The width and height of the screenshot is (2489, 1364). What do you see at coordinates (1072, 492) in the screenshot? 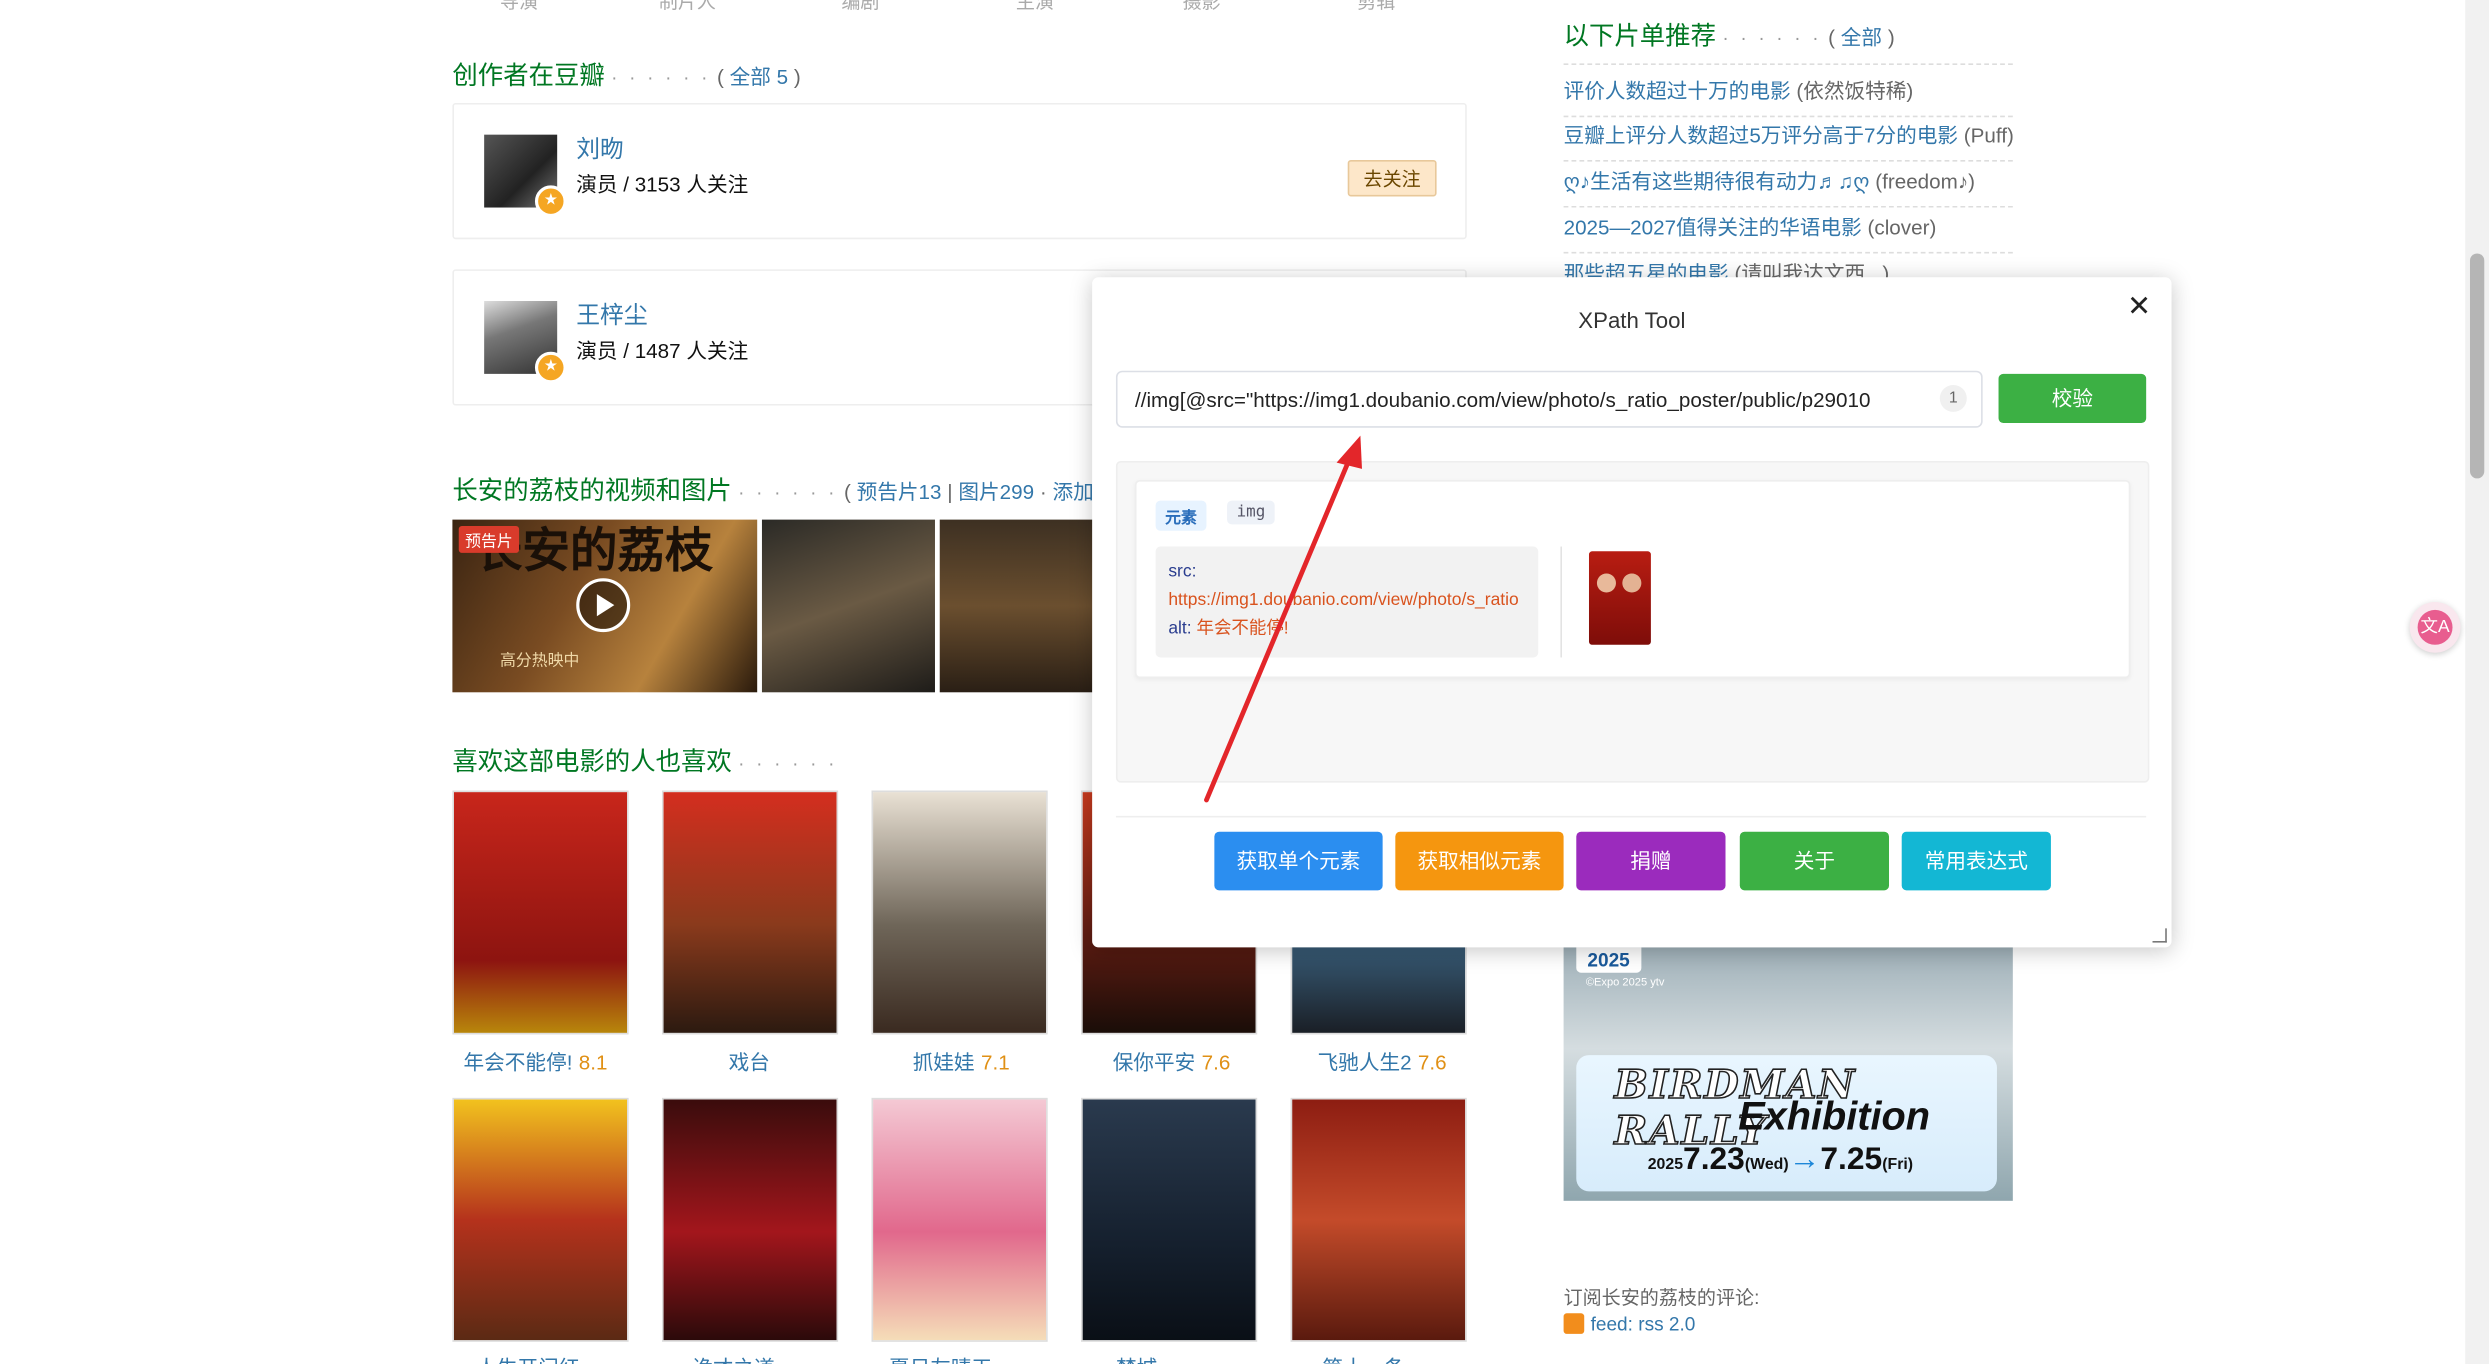
I see `add-media-link: 添加` at bounding box center [1072, 492].